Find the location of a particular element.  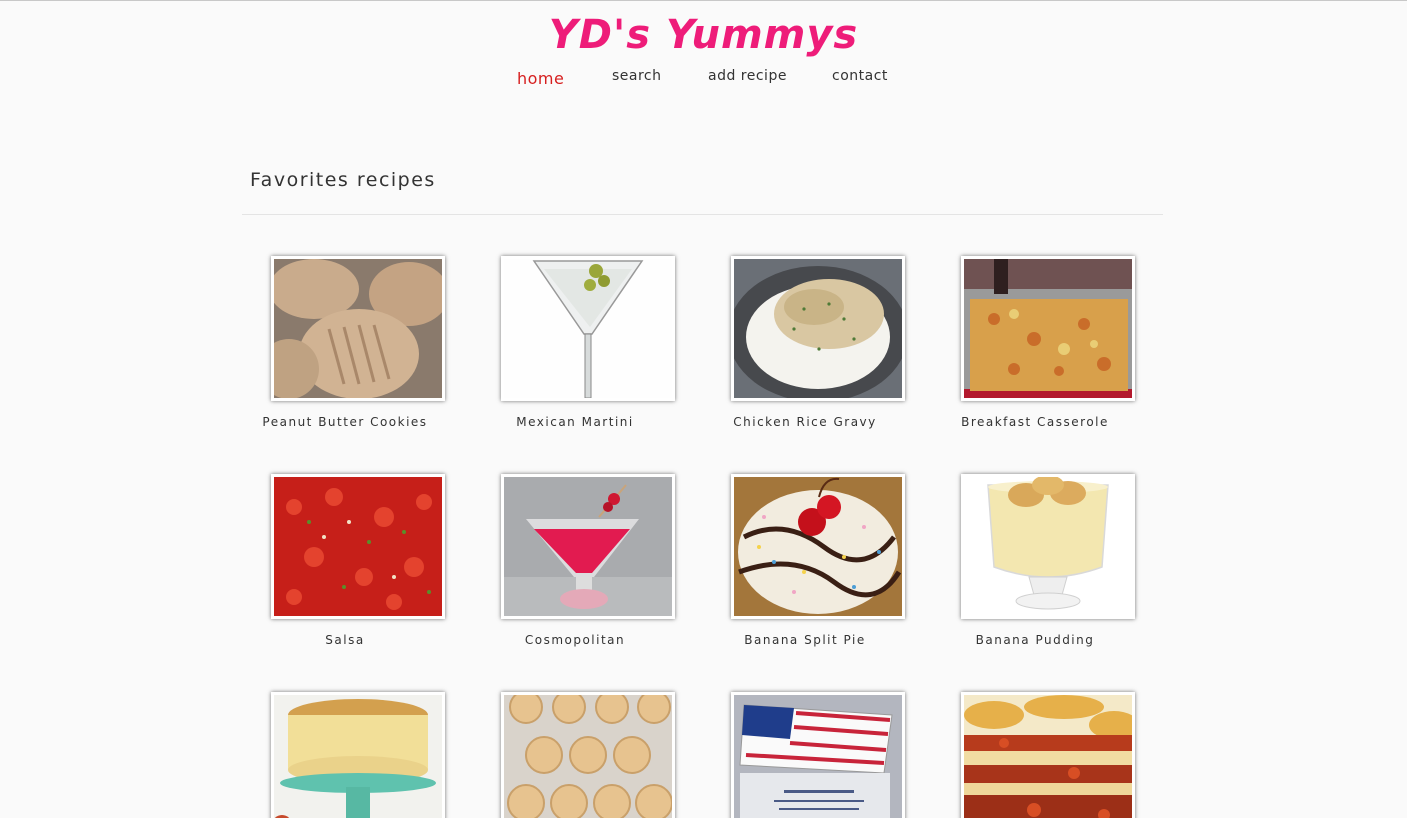

recipe-name: Banana Pudding is located at coordinates (1035, 640).